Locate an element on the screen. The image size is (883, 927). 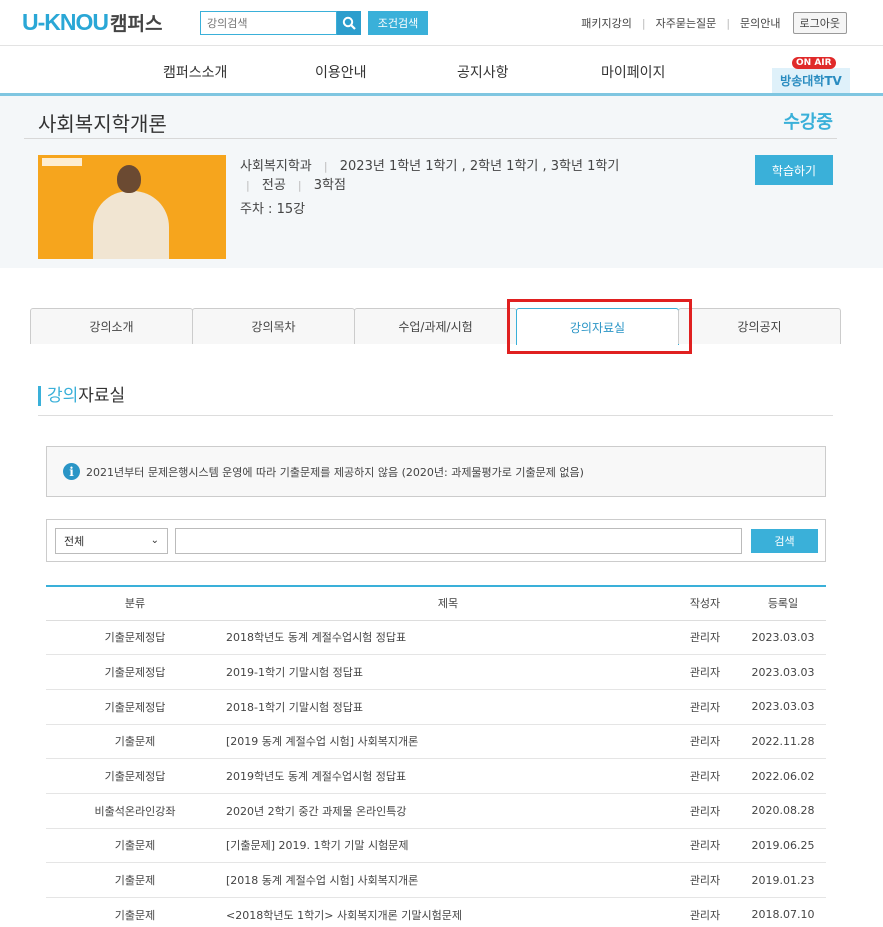
course-info-line: | 전공 | 3학점 is located at coordinates (293, 183).